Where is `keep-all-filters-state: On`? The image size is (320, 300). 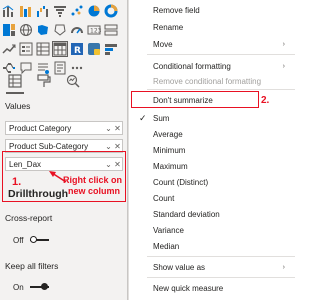 keep-all-filters-state: On is located at coordinates (18, 287).